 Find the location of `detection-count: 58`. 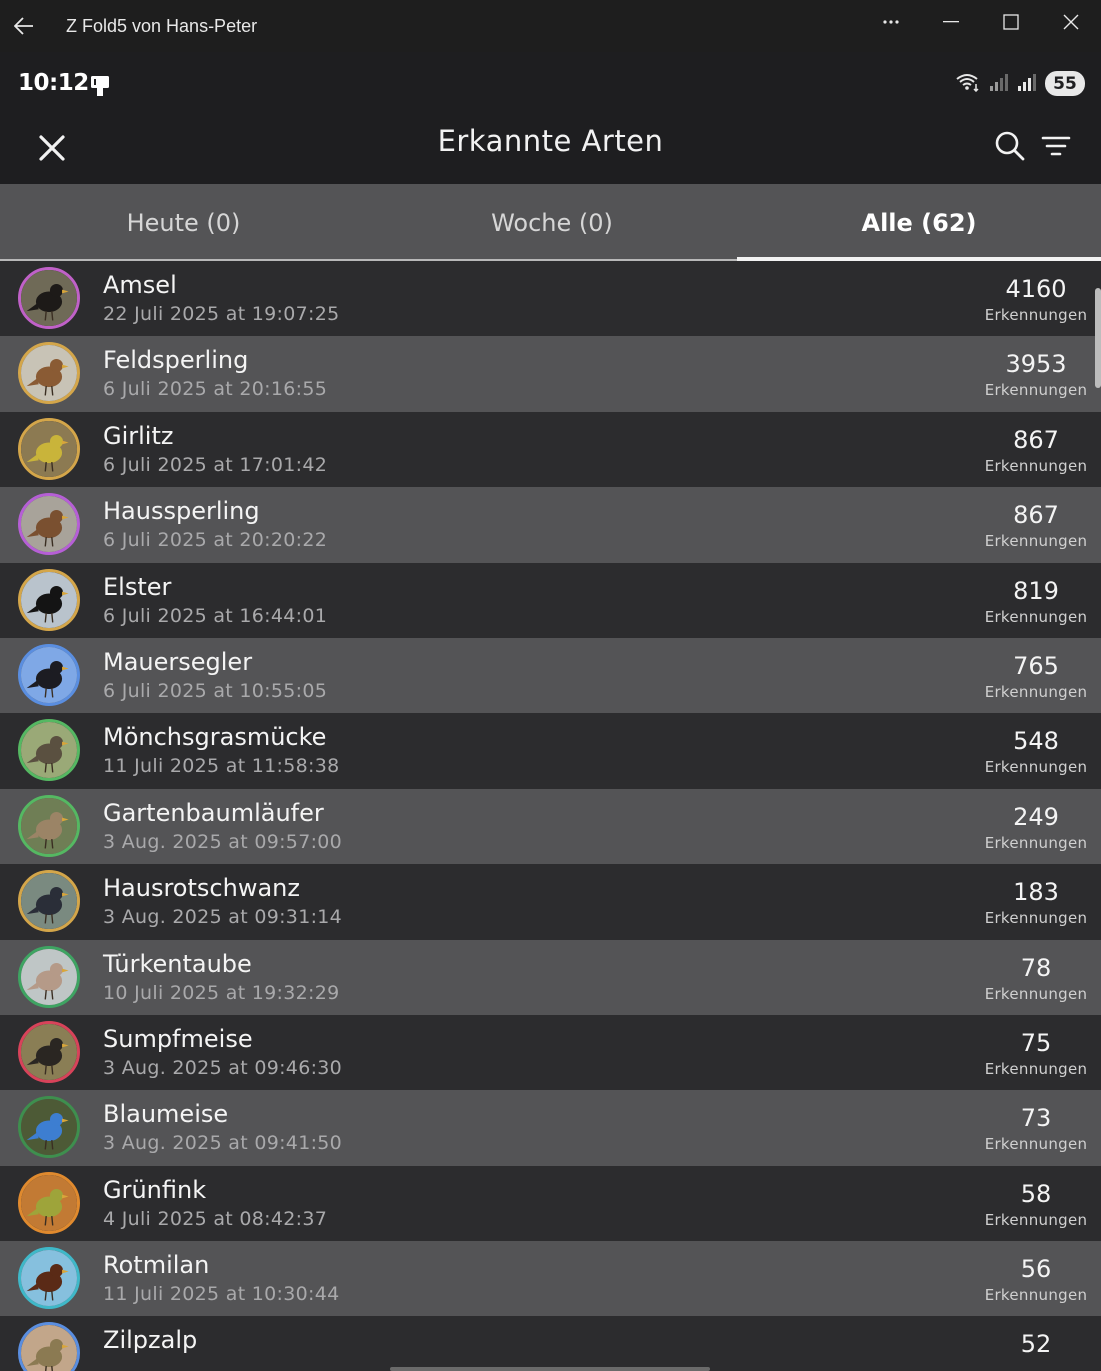

detection-count: 58 is located at coordinates (1036, 1193).